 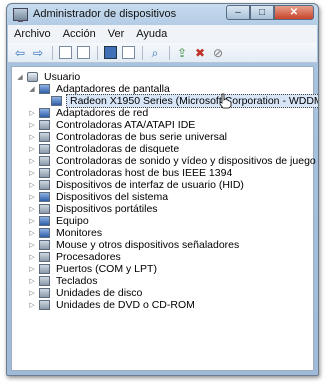 I want to click on category-label: Dispositivos portátiles, so click(x=107, y=209).